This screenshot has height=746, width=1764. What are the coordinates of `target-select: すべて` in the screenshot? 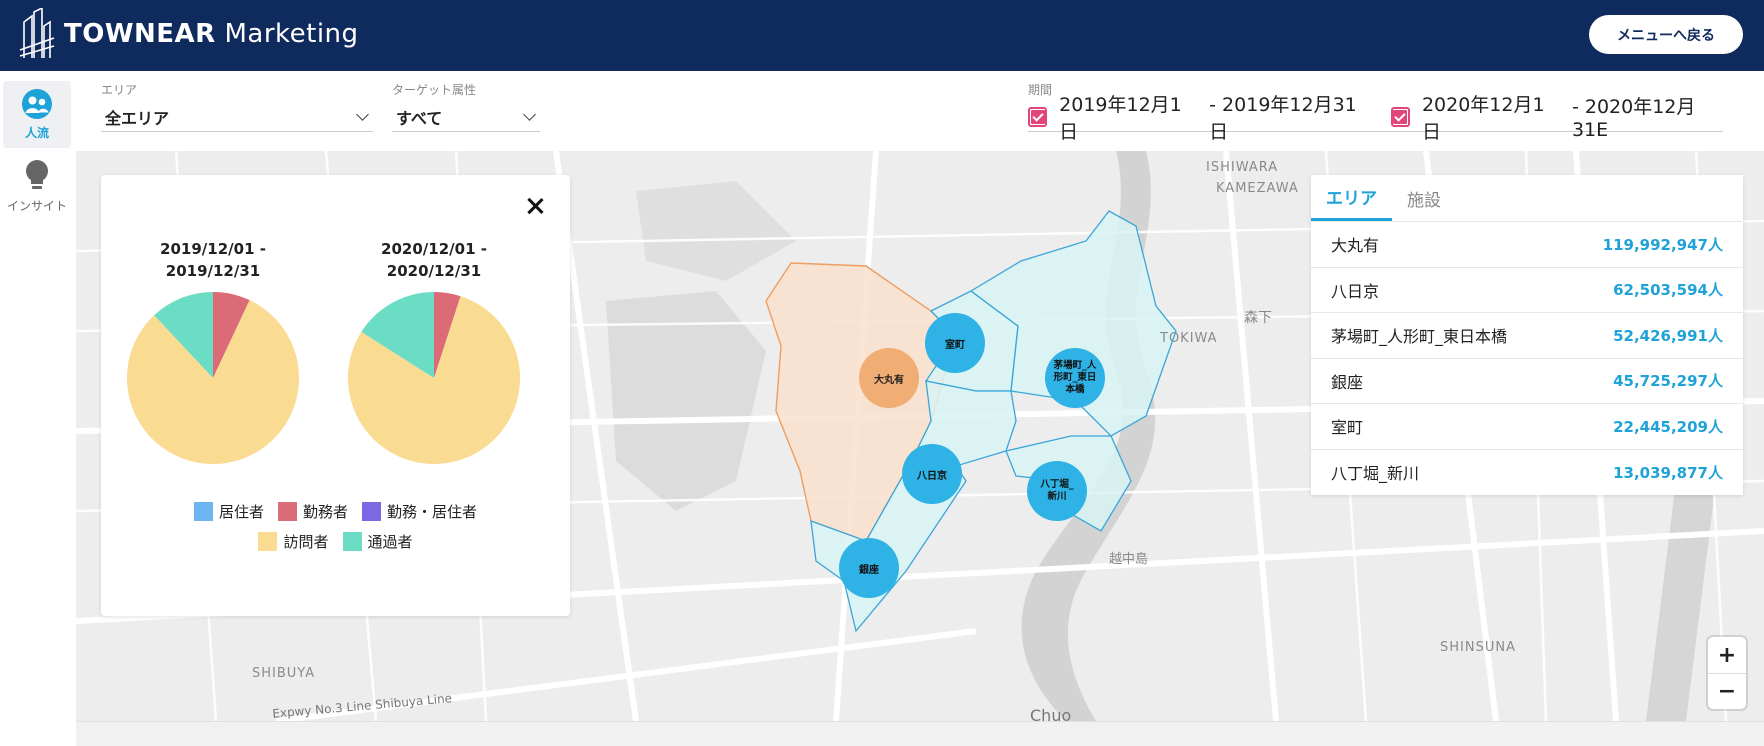 It's located at (466, 117).